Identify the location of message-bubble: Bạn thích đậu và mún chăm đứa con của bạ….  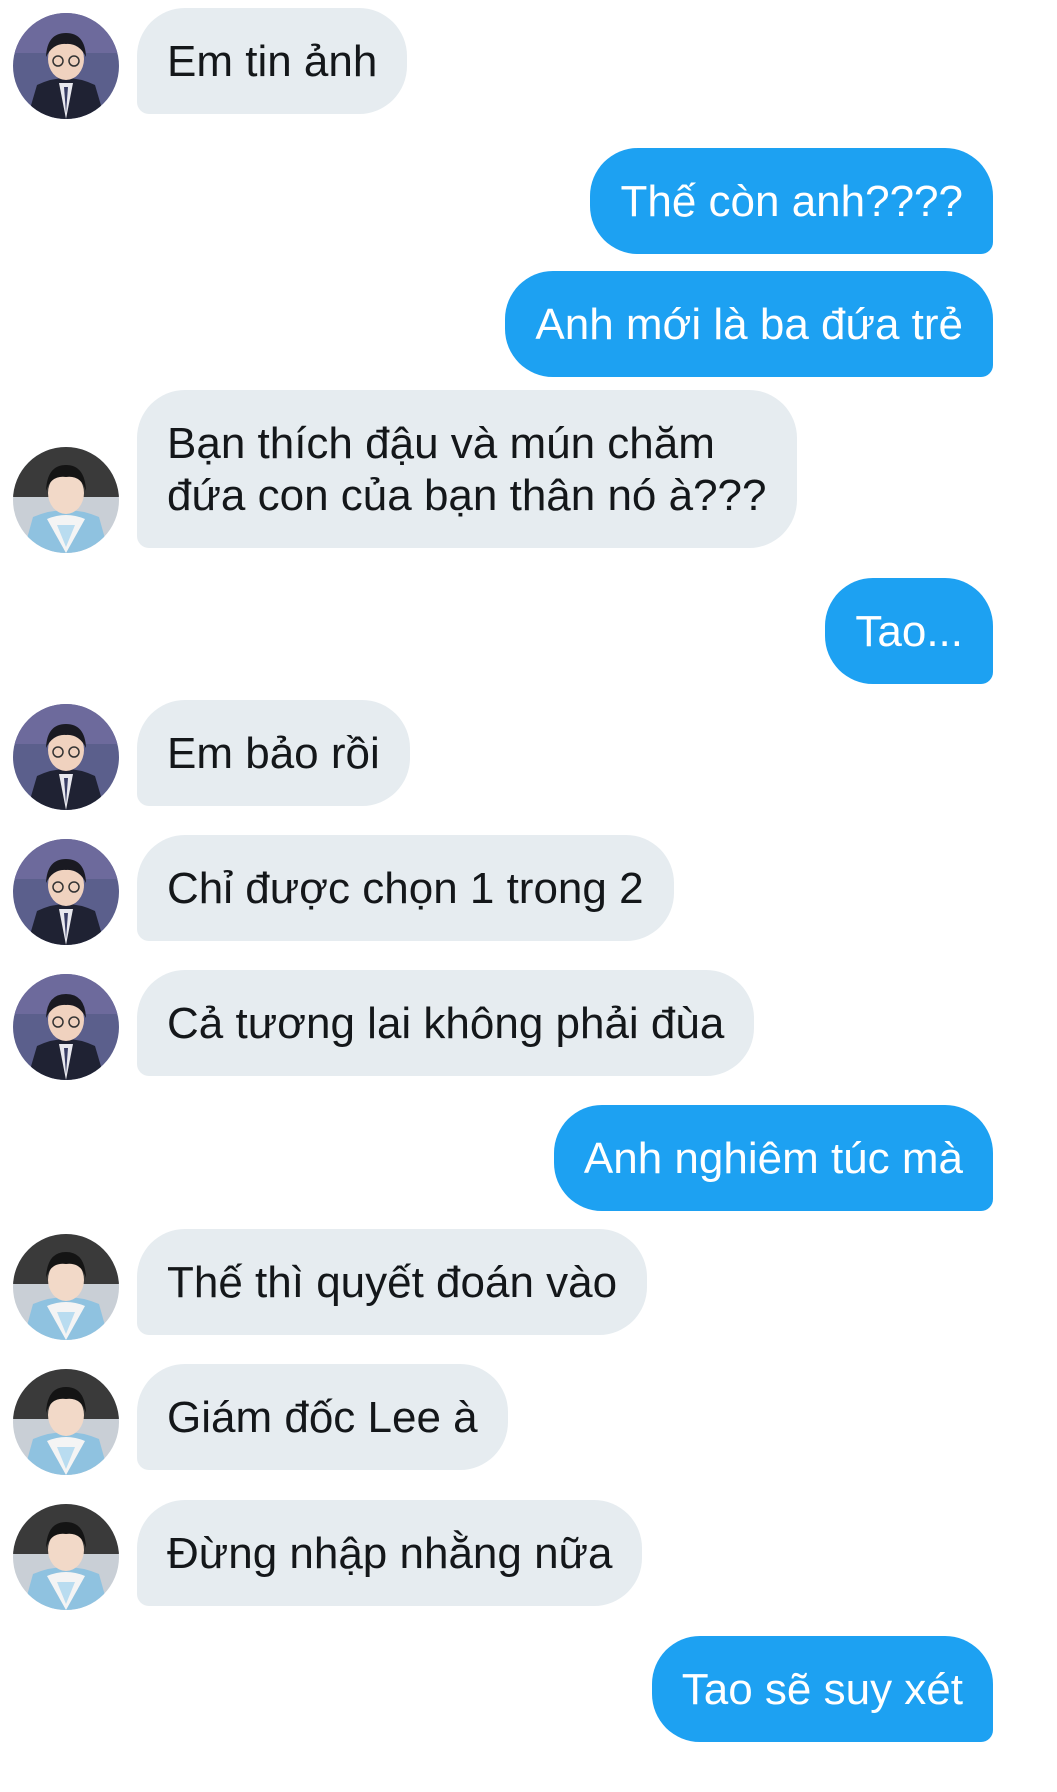
(467, 469).